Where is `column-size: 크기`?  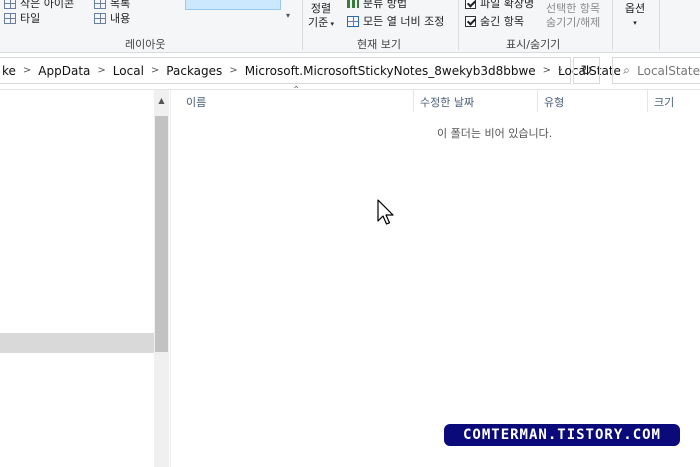 column-size: 크기 is located at coordinates (664, 102).